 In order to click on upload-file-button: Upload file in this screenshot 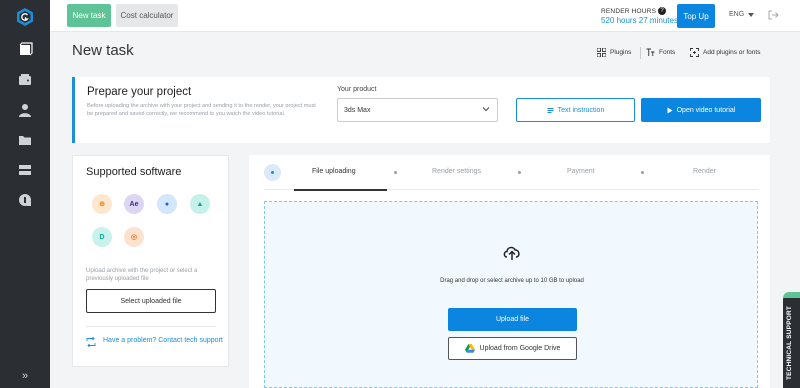, I will do `click(512, 319)`.